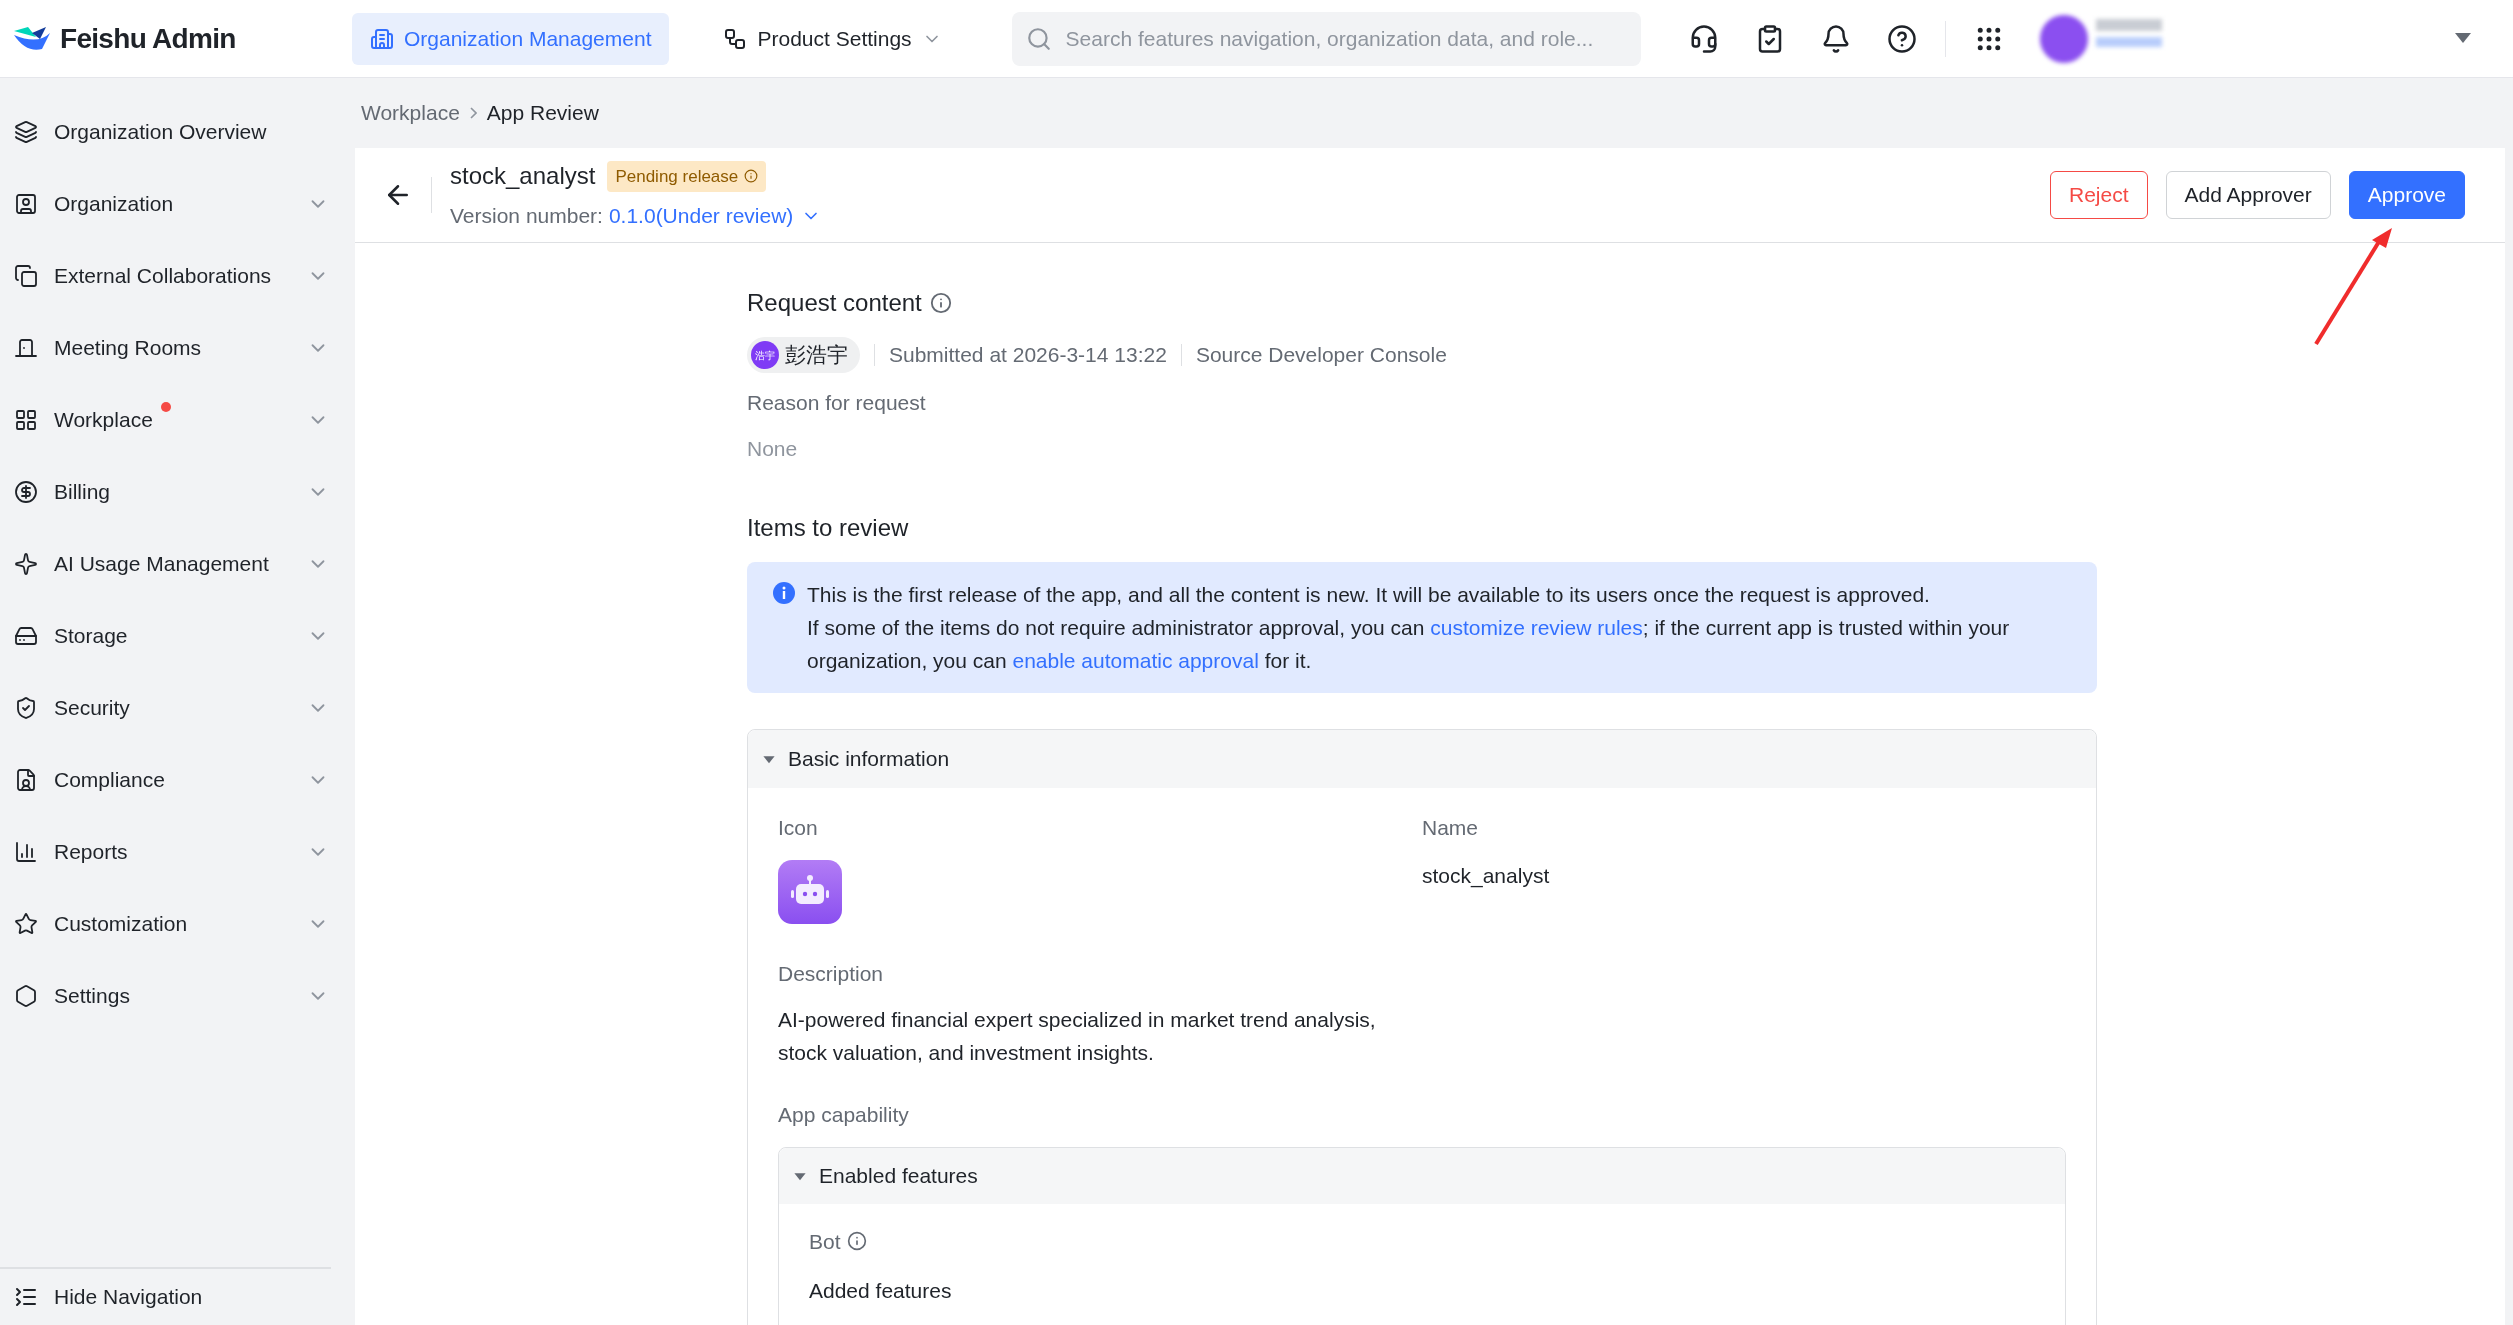  Describe the element at coordinates (382, 38) in the screenshot. I see `building-icon` at that location.